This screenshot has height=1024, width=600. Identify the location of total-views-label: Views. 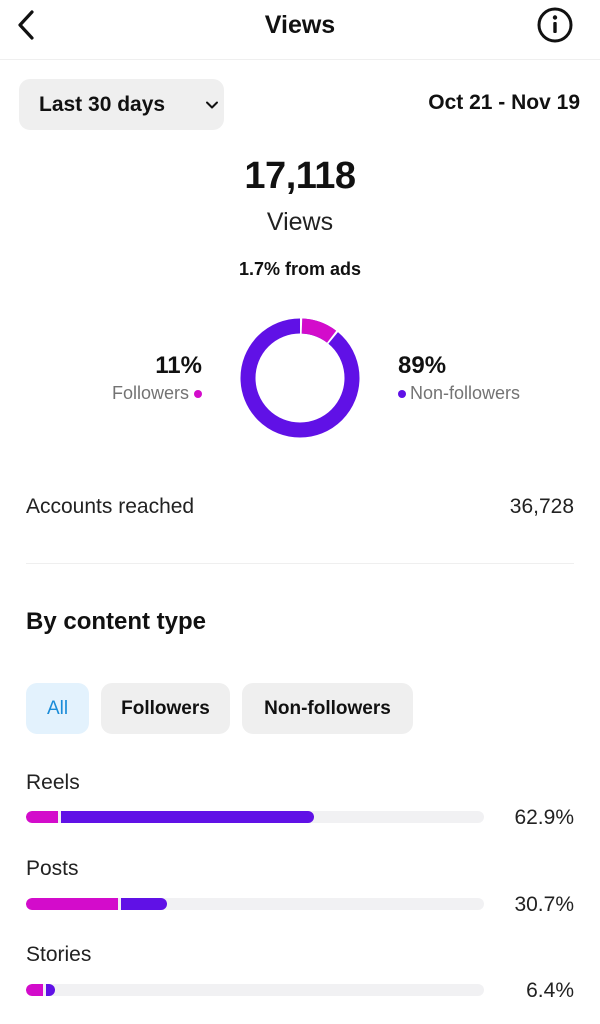
(300, 222).